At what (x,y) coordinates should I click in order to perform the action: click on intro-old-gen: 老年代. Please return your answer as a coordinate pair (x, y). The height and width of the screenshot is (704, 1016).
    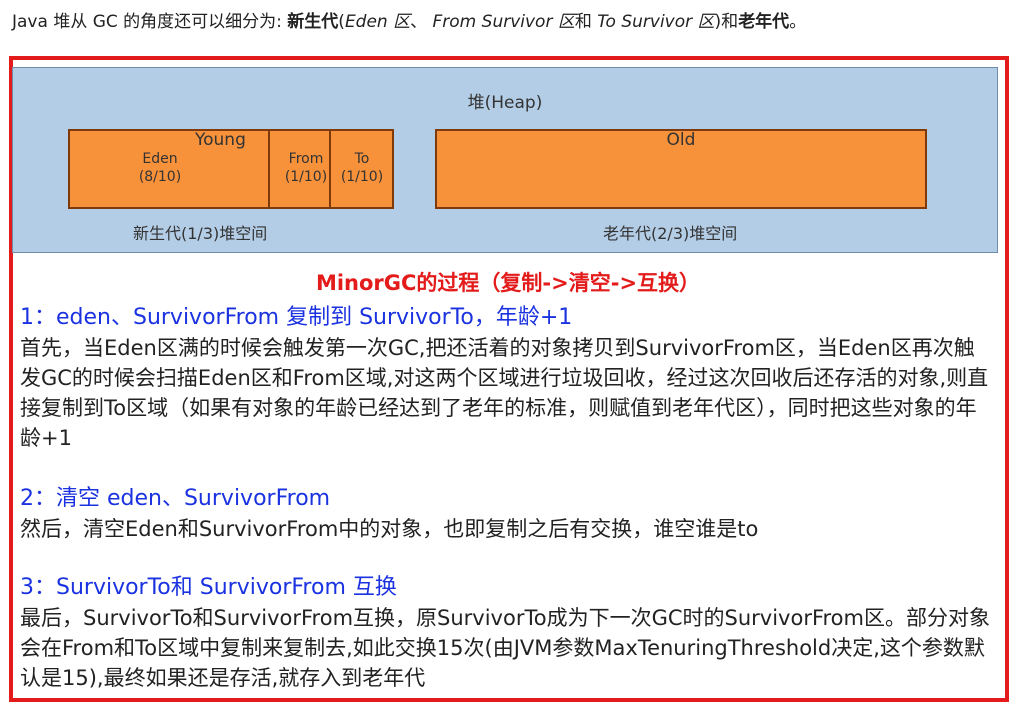
    Looking at the image, I should click on (764, 22).